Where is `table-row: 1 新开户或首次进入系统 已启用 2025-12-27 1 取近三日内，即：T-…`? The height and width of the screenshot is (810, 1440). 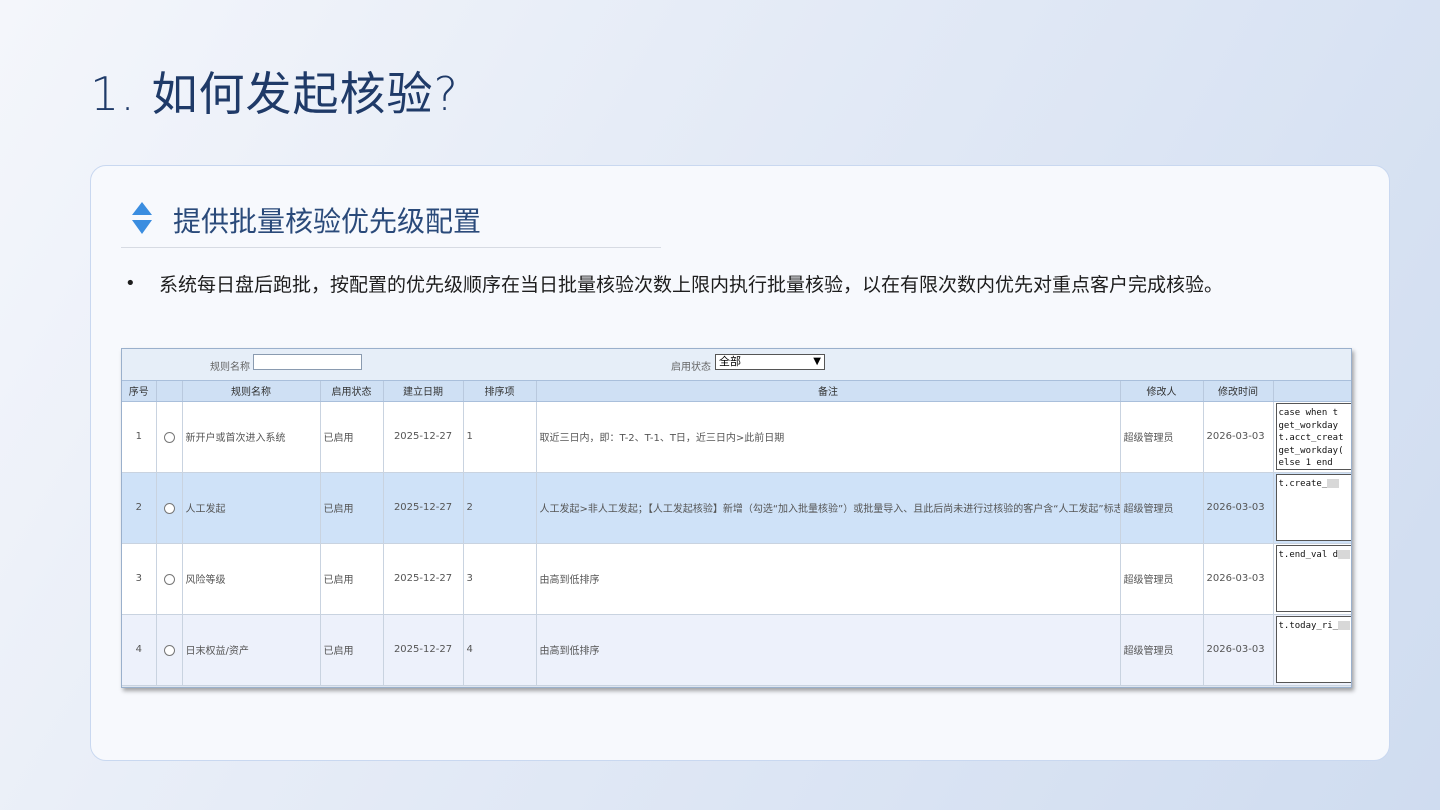 table-row: 1 新开户或首次进入系统 已启用 2025-12-27 1 取近三日内，即：T-… is located at coordinates (736, 437).